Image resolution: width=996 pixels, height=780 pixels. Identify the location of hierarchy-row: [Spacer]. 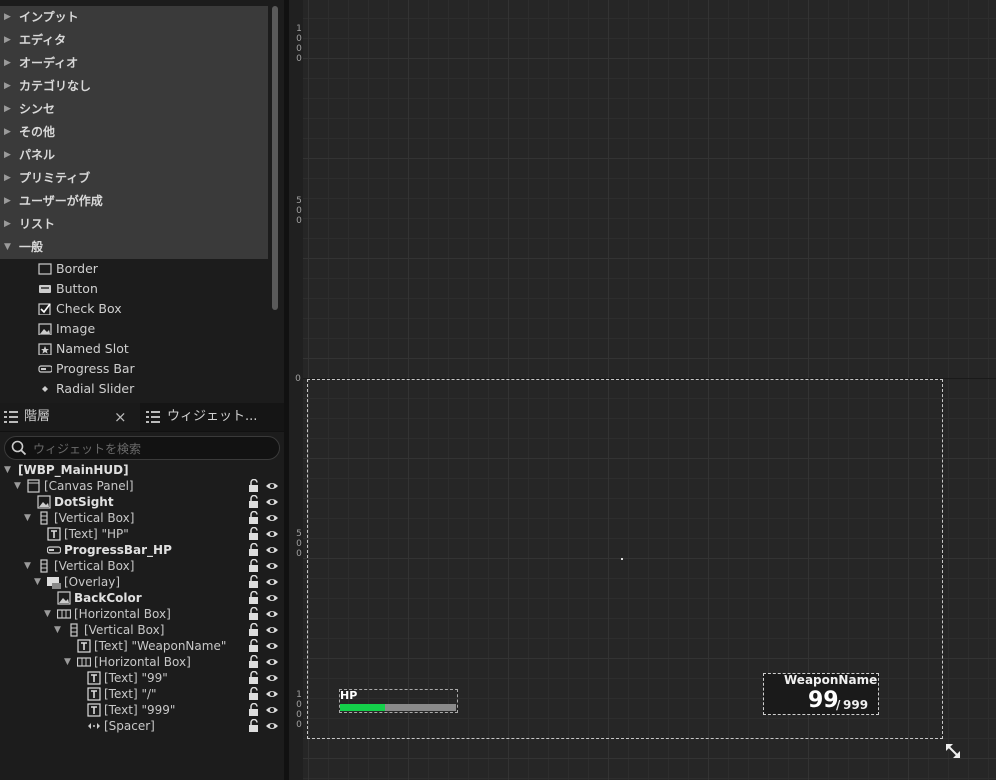
(142, 726).